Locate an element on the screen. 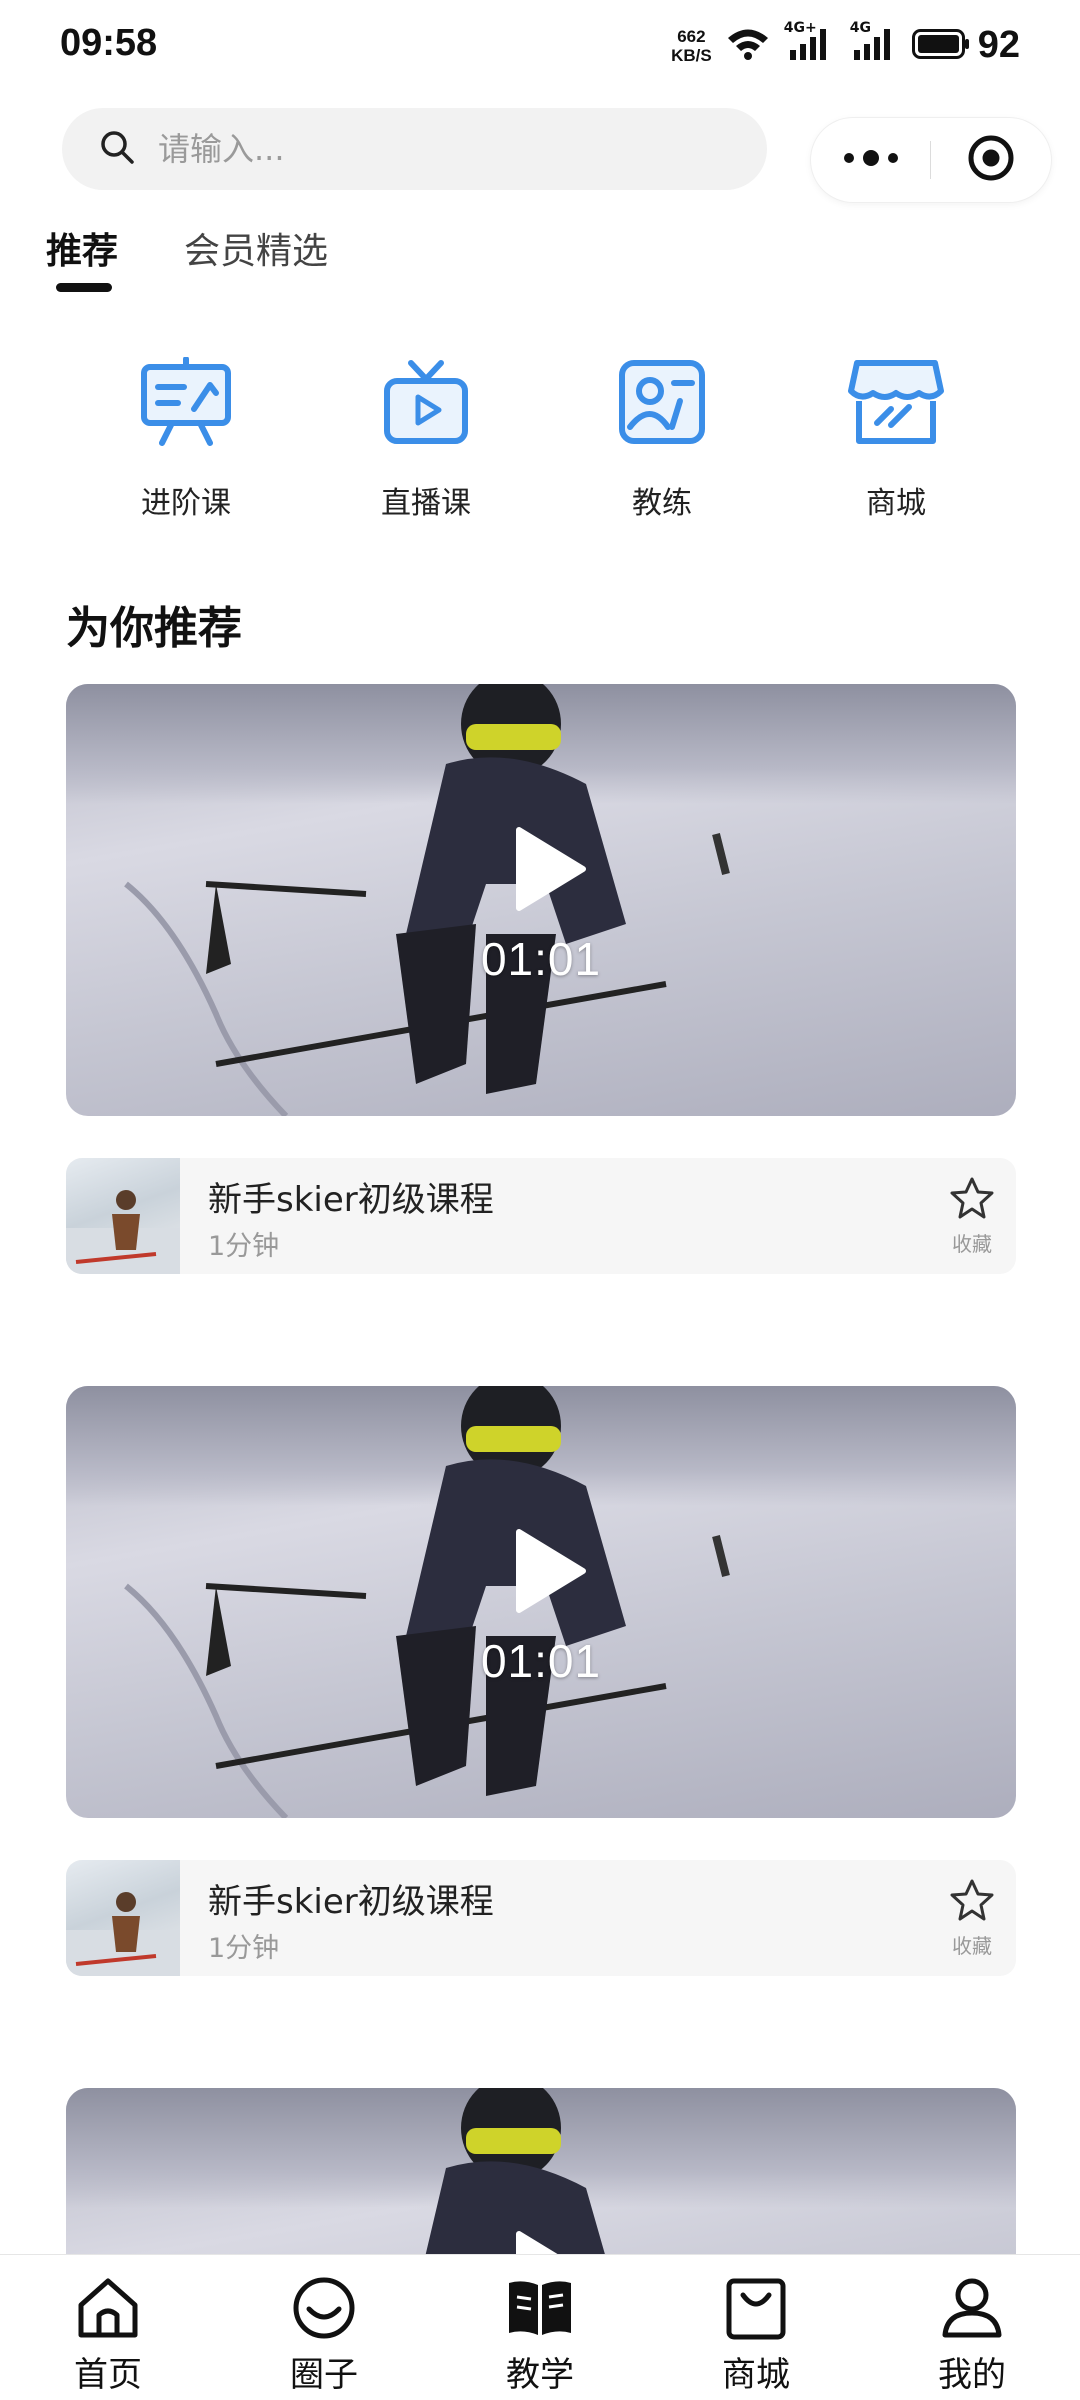 The image size is (1080, 2400). cell-signal-label: 4G is located at coordinates (860, 27).